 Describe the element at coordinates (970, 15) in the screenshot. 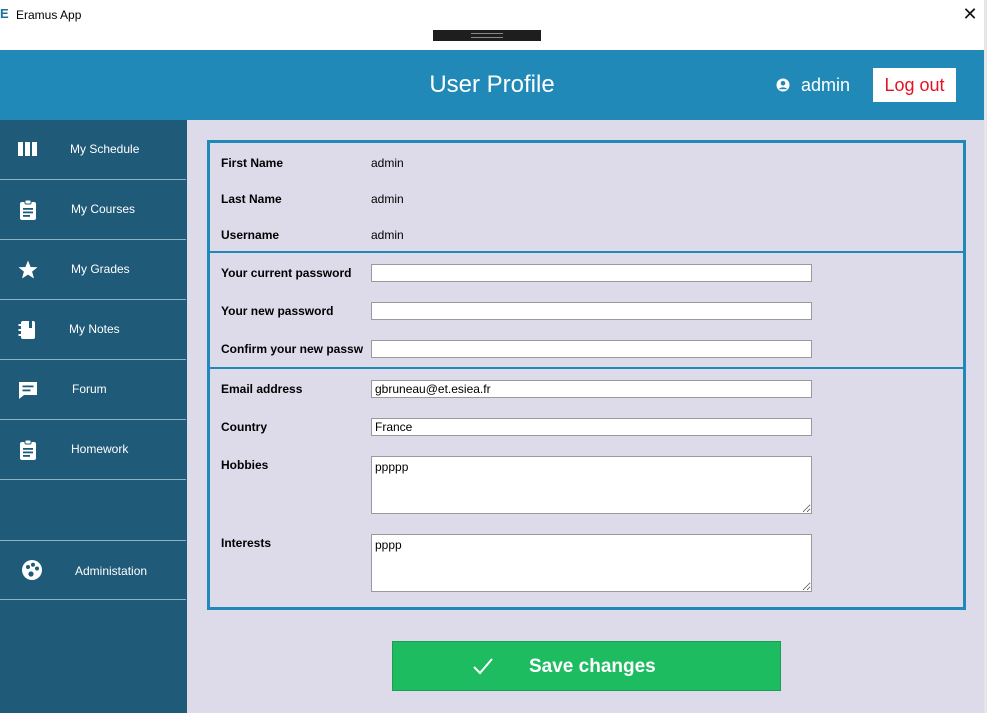

I see `close-icon: ✕` at that location.